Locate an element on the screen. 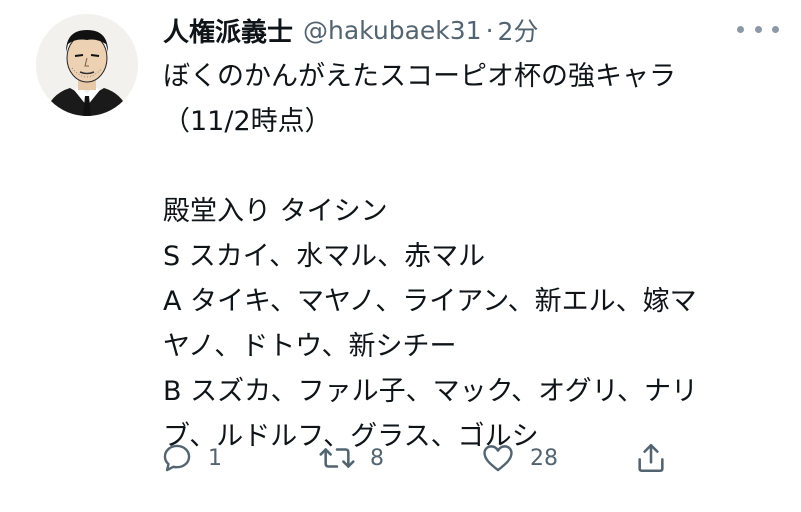  like-button: 28 is located at coordinates (519, 458).